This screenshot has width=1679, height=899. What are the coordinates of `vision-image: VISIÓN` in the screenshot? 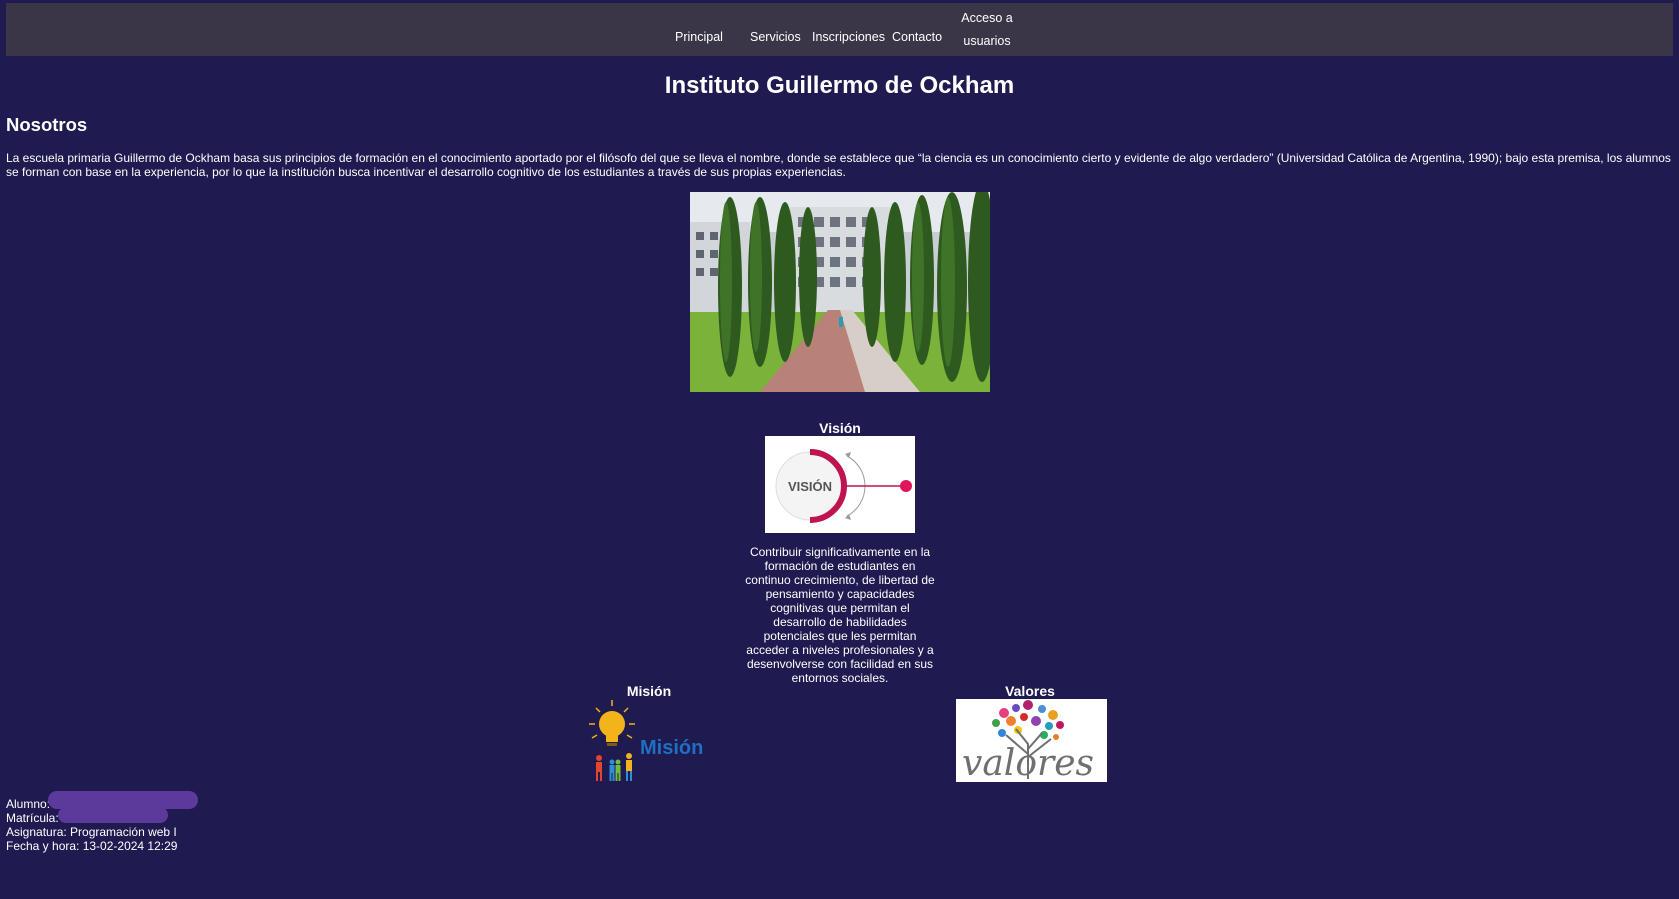 It's located at (840, 484).